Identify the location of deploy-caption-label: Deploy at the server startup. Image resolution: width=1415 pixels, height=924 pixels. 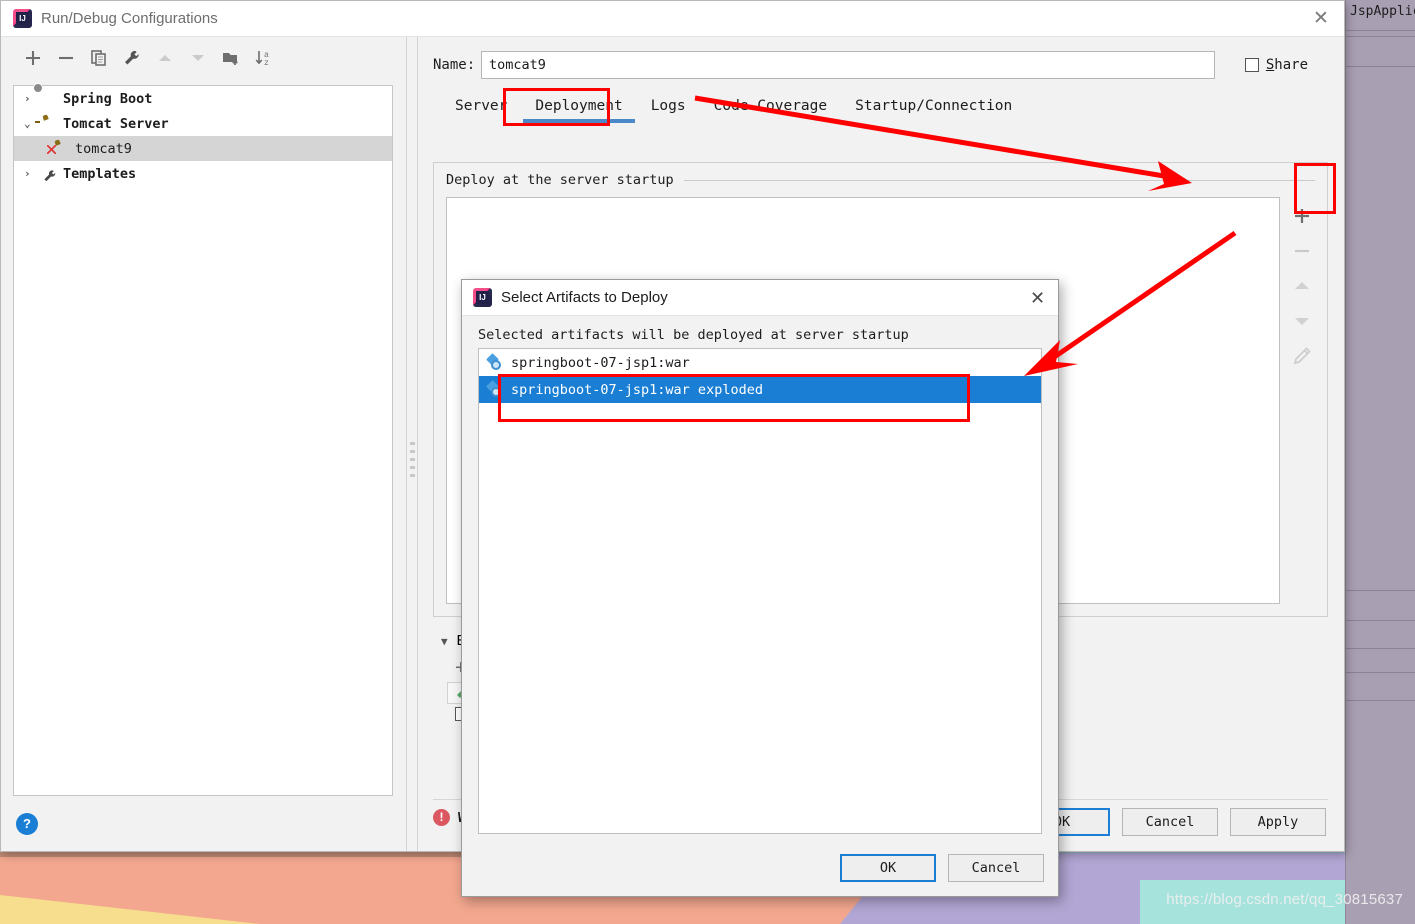
(560, 180).